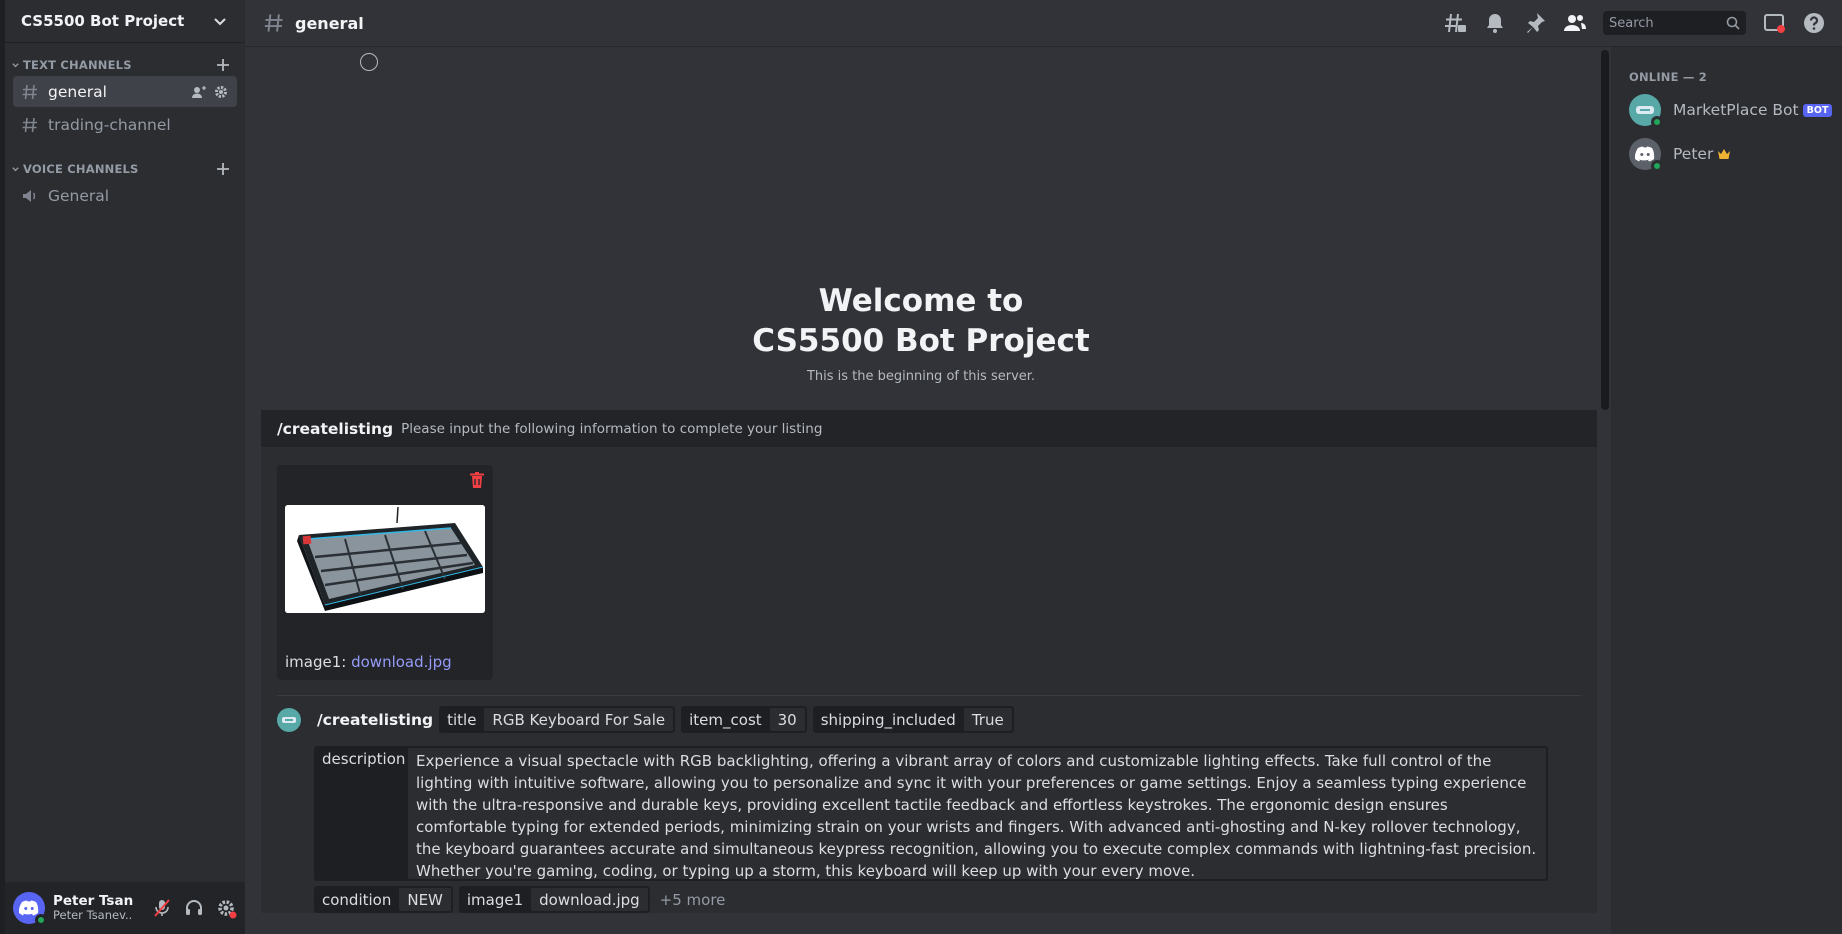 This screenshot has height=934, width=1842. Describe the element at coordinates (1575, 23) in the screenshot. I see `member-list-icon` at that location.